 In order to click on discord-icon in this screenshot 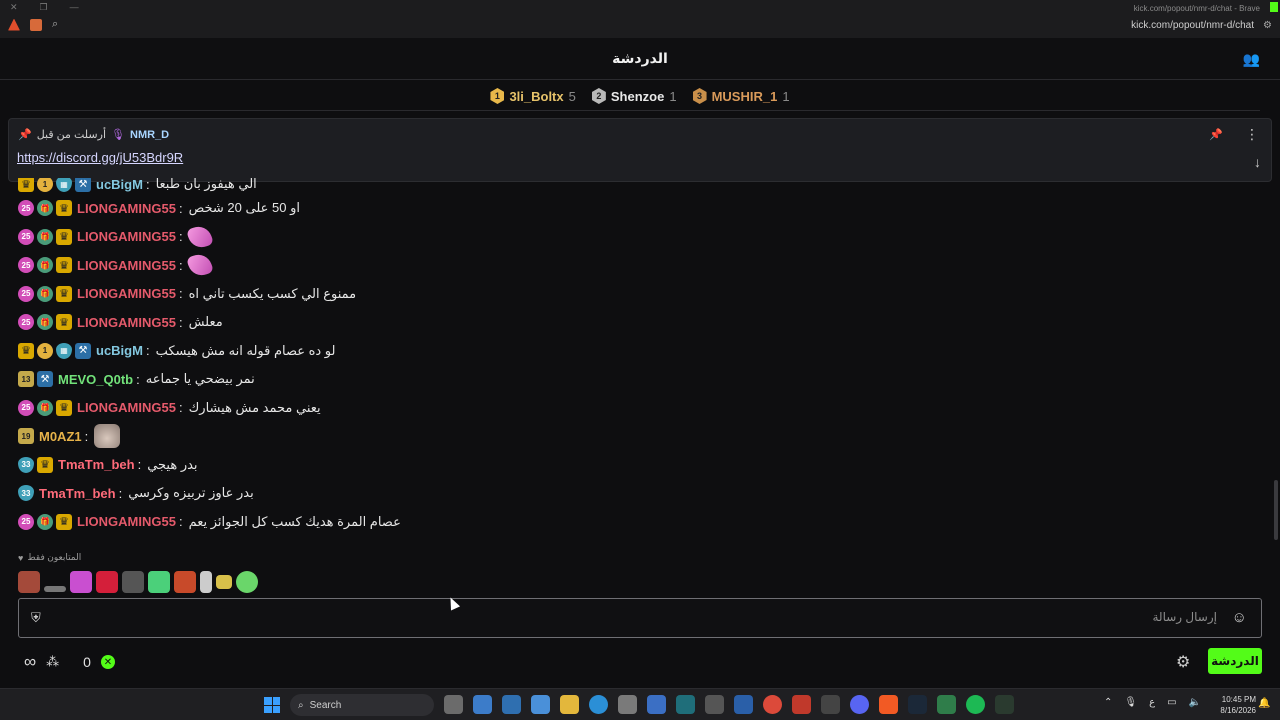, I will do `click(859, 704)`.